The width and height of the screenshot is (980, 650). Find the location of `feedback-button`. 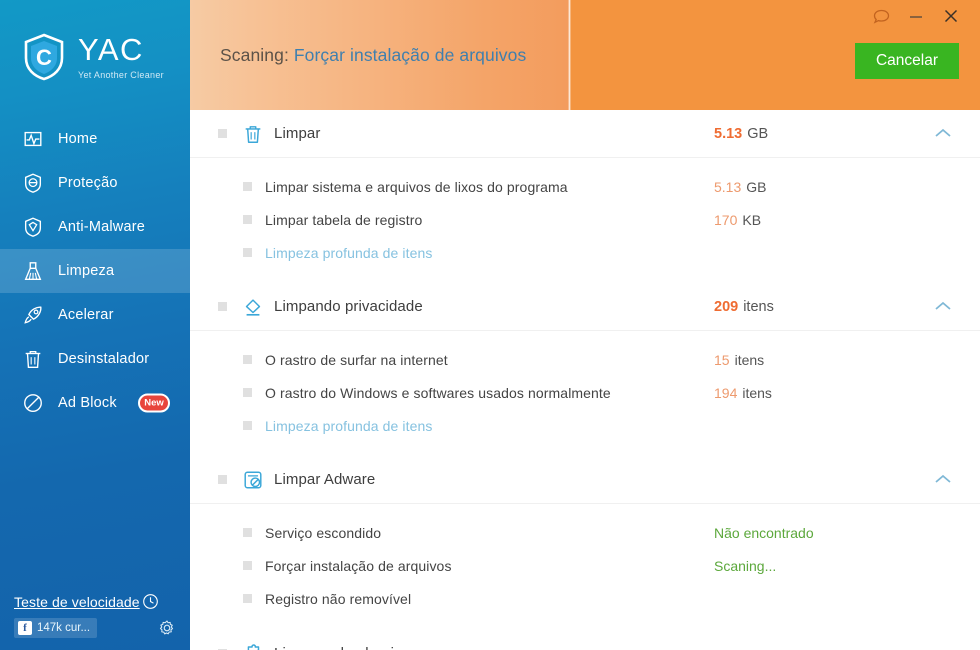

feedback-button is located at coordinates (881, 16).